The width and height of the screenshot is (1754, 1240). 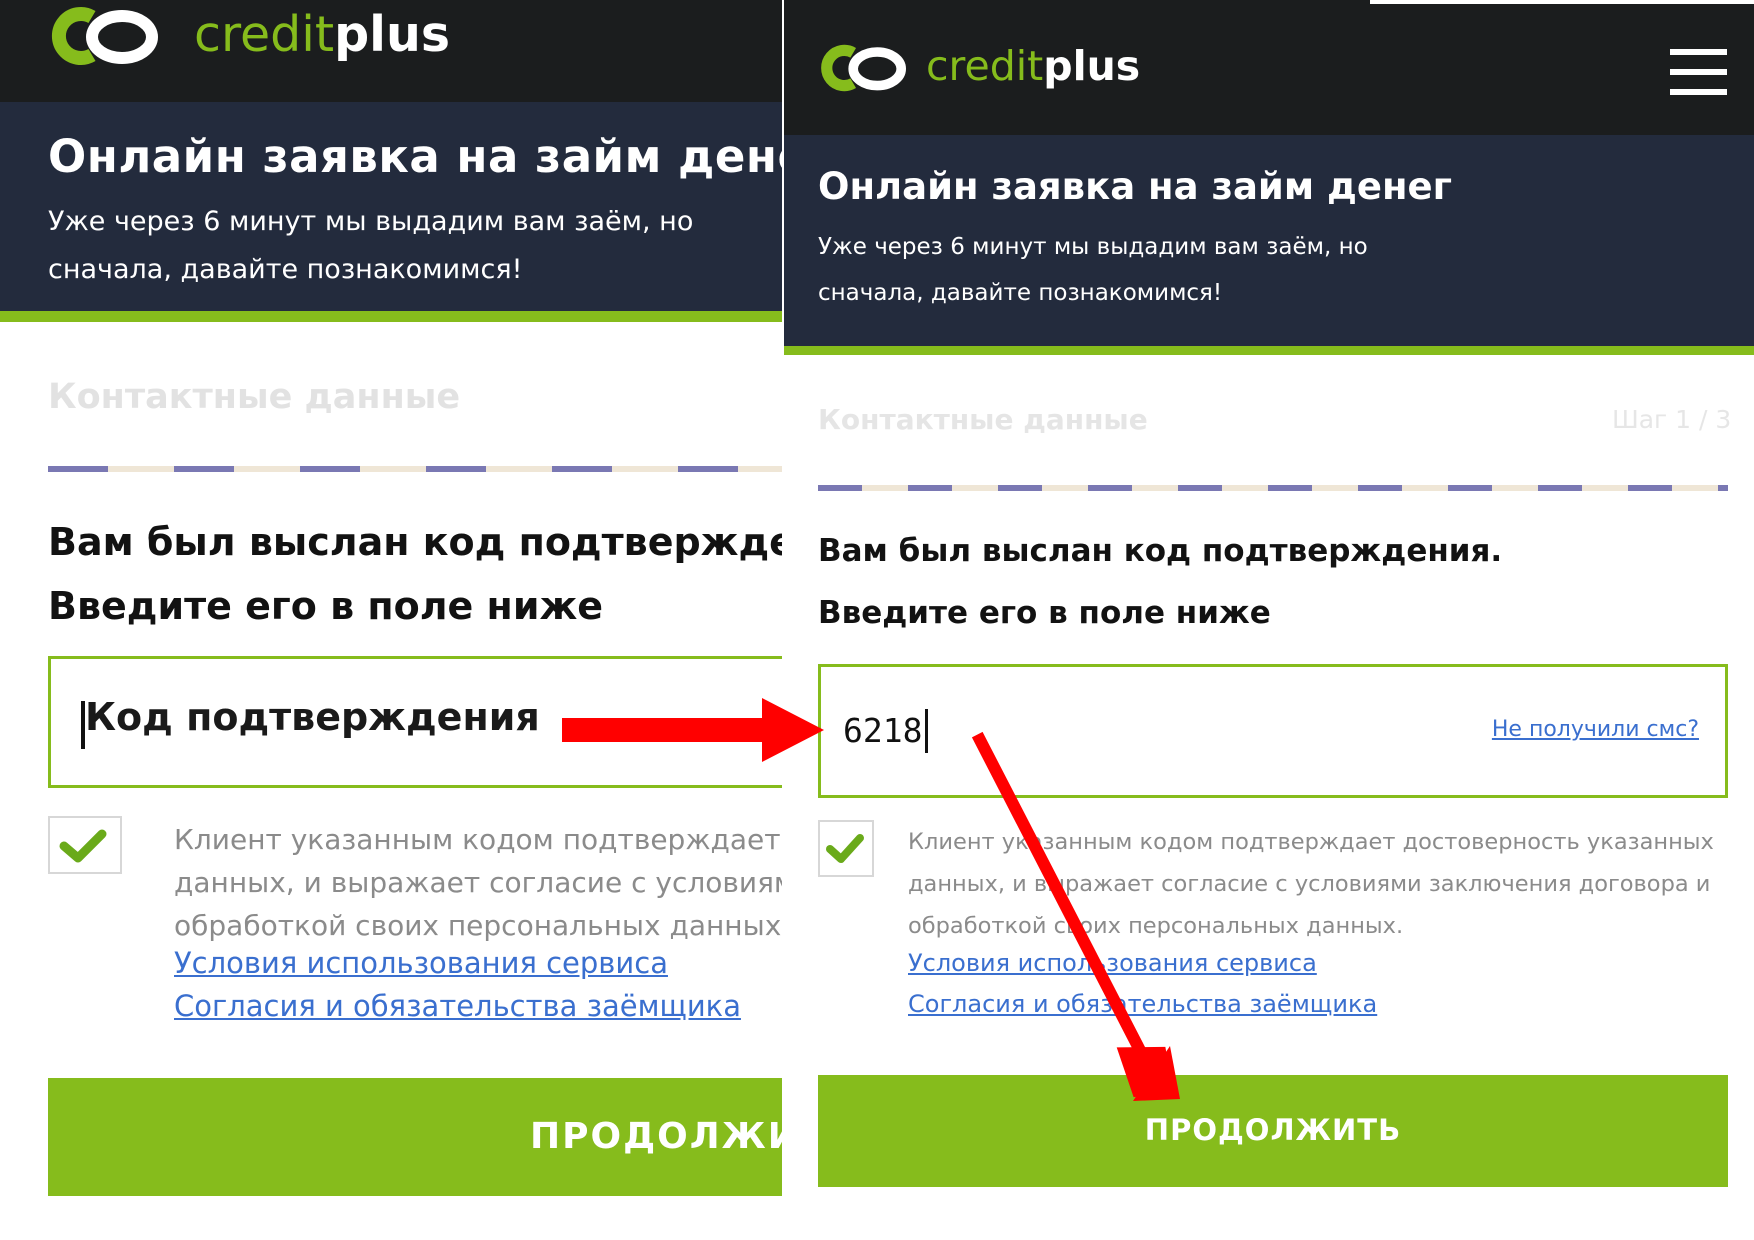 I want to click on hamburger-icon, so click(x=1698, y=72).